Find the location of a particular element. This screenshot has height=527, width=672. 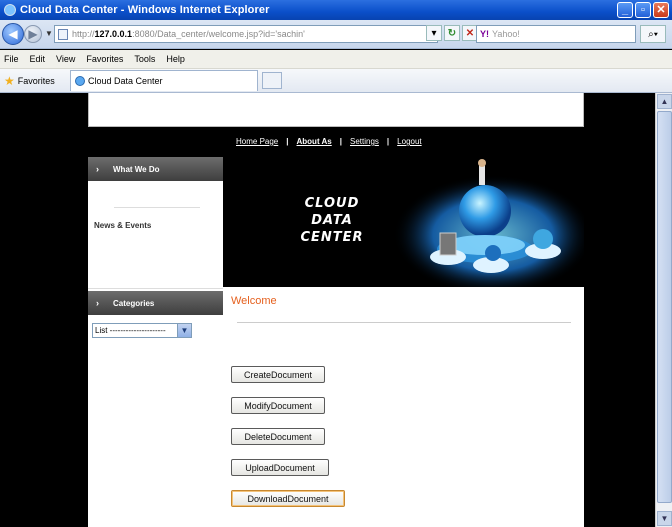

internet-explorer-icon is located at coordinates (10, 10).